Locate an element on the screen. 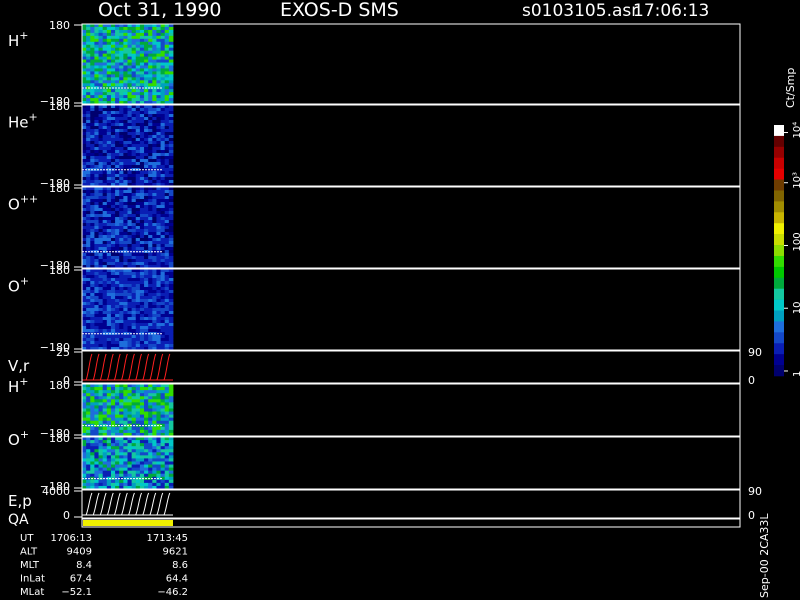 The height and width of the screenshot is (600, 800). header-file: s0103105.asr is located at coordinates (580, 11).